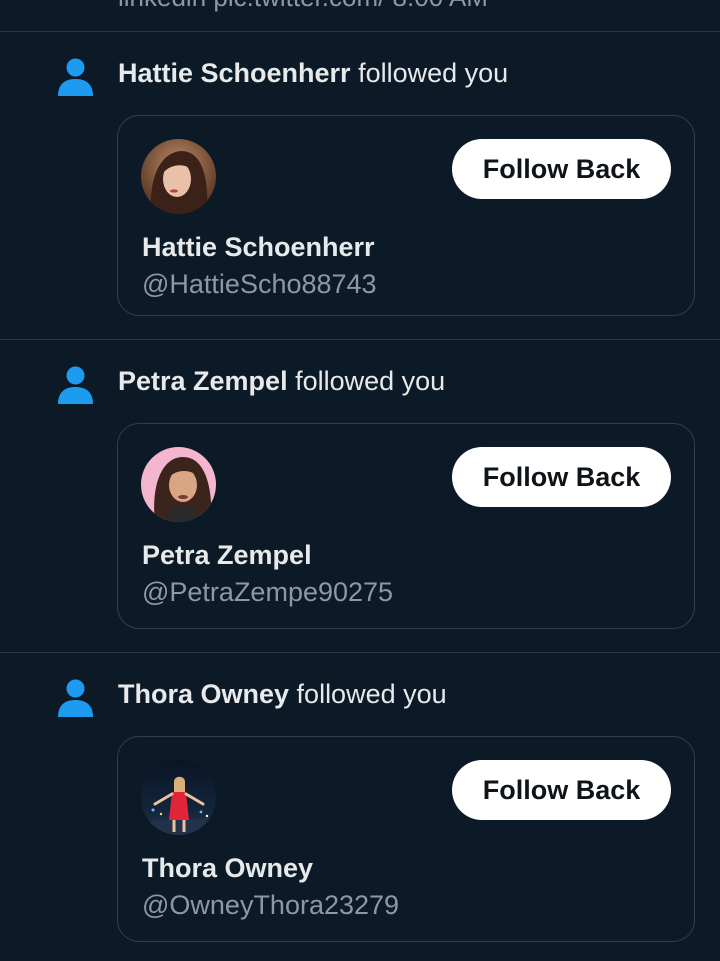  Describe the element at coordinates (203, 694) in the screenshot. I see `follower-name: Thora Owney` at that location.